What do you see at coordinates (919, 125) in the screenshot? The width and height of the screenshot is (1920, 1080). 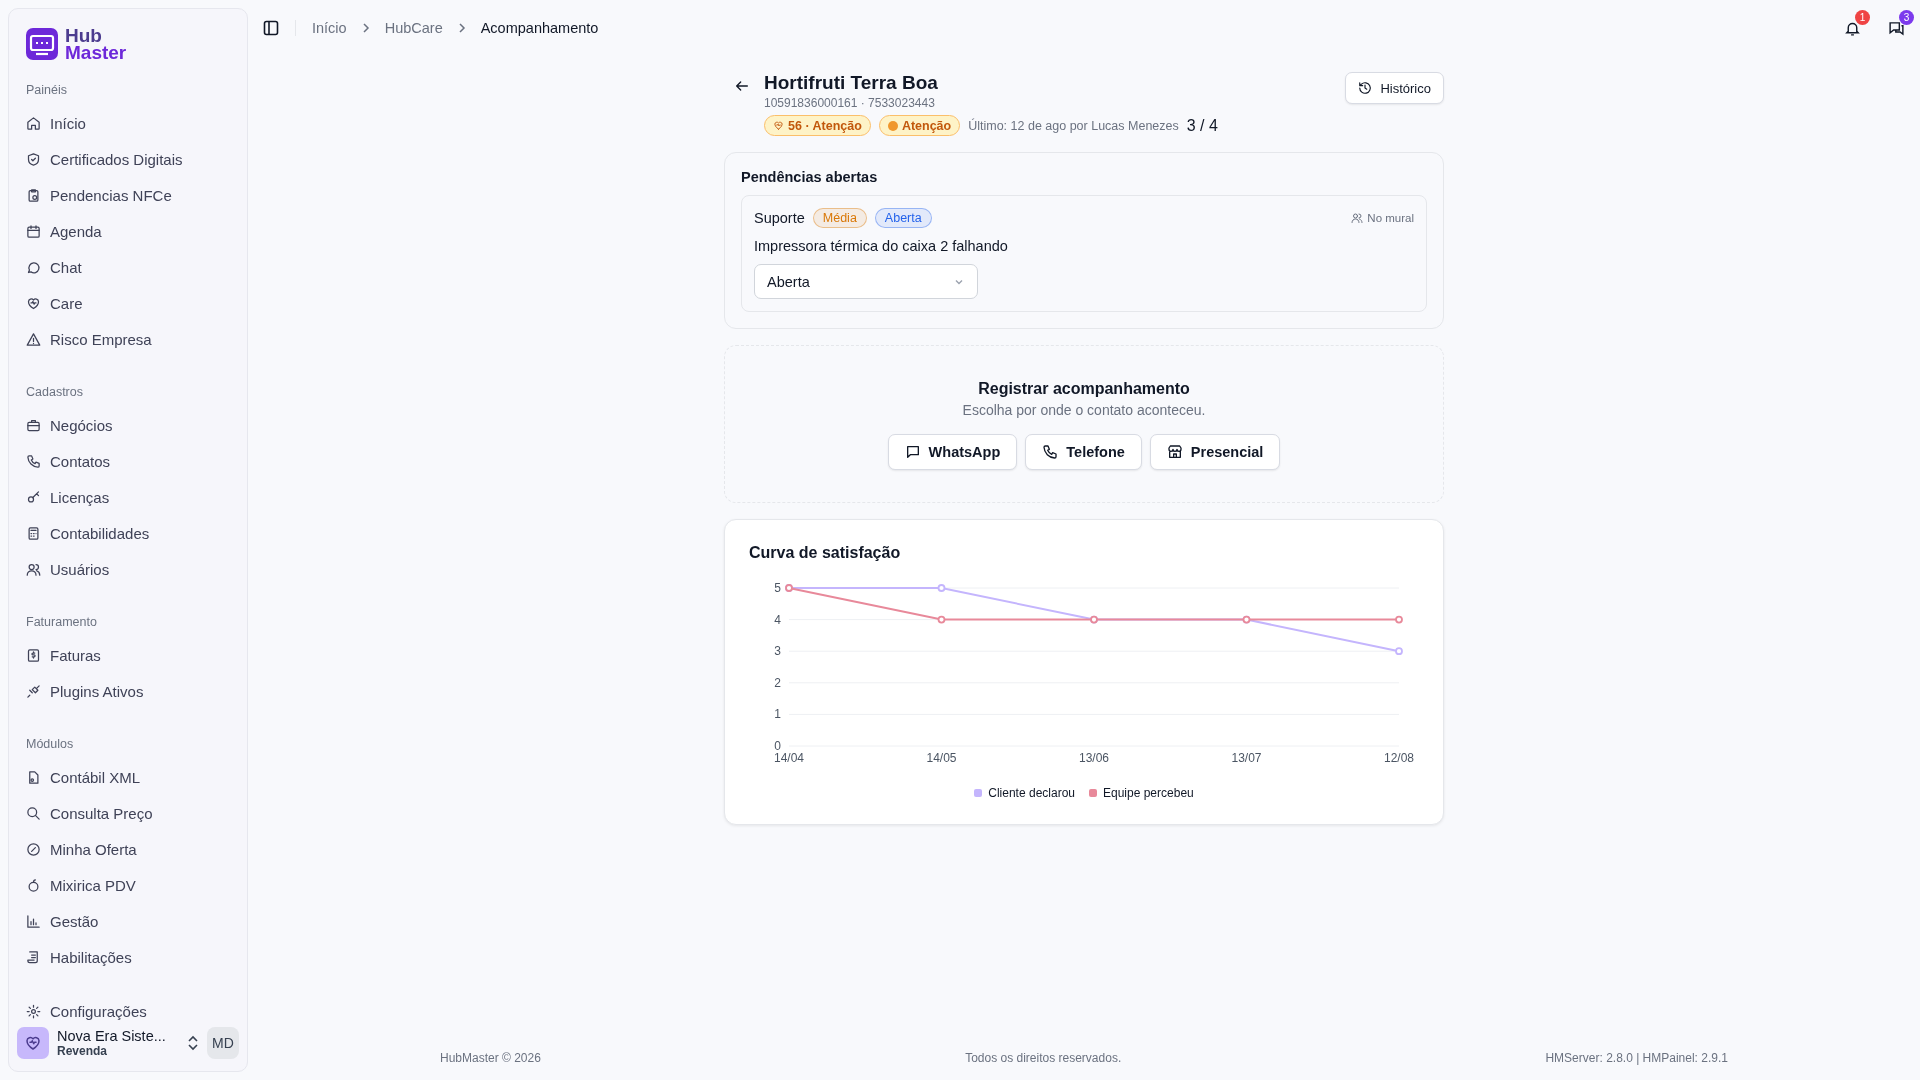 I see `status-badge: Atenção` at bounding box center [919, 125].